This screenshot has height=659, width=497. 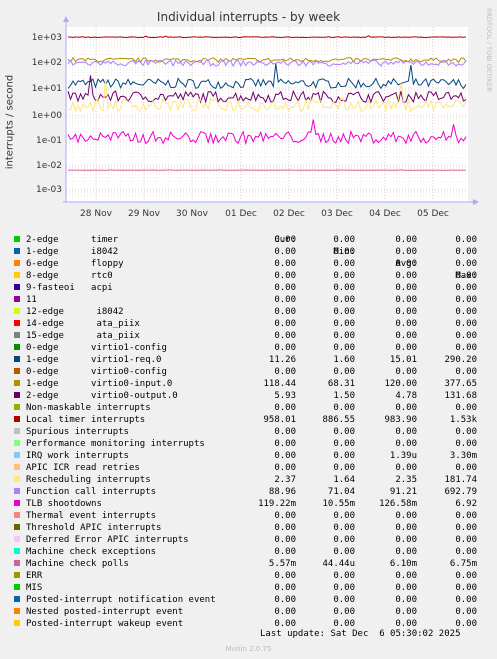 What do you see at coordinates (252, 468) in the screenshot?
I see `legend-row: APIC ICR read retries 0.00 0.00 0.00 0.00` at bounding box center [252, 468].